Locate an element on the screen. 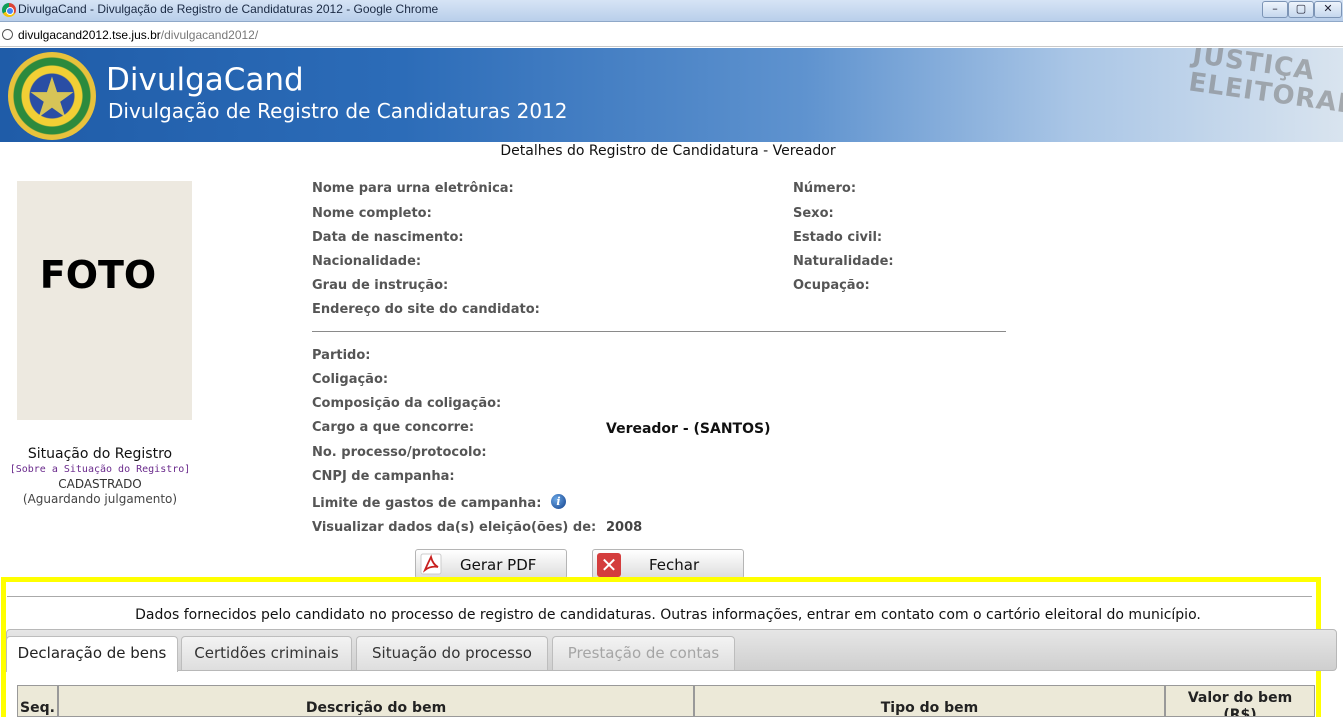  section-divider is located at coordinates (659, 331).